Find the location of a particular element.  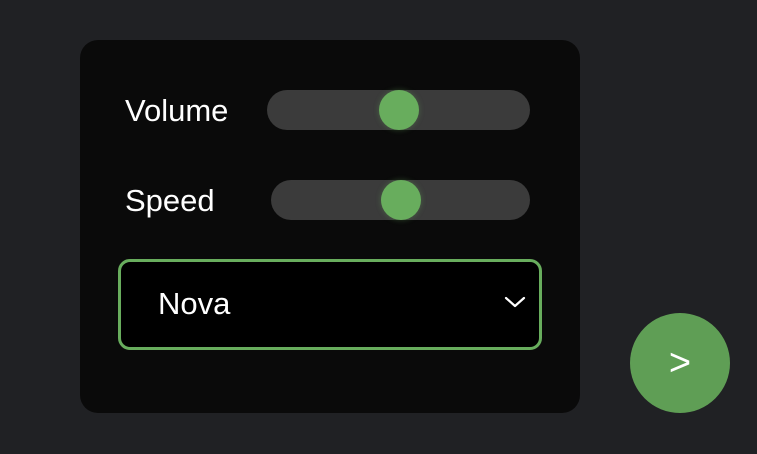

next-icon: > is located at coordinates (680, 363).